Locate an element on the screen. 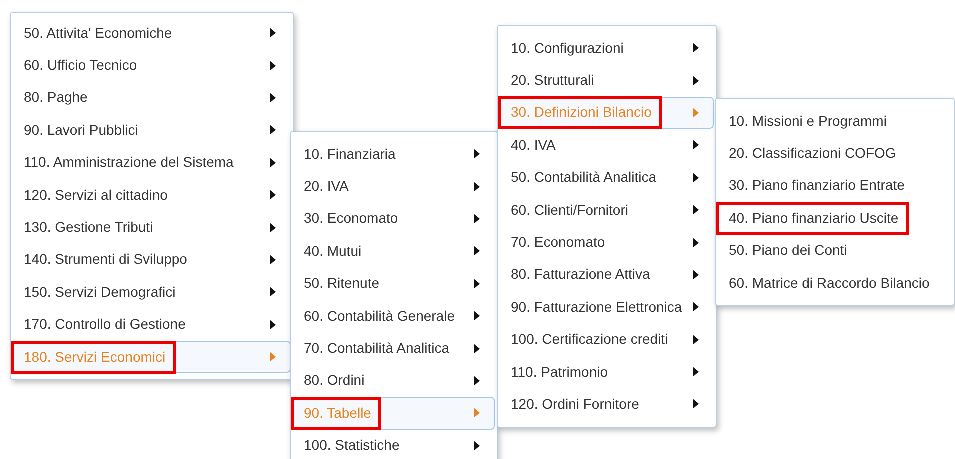  menu-item: 10. Missioni e Programmi is located at coordinates (835, 121).